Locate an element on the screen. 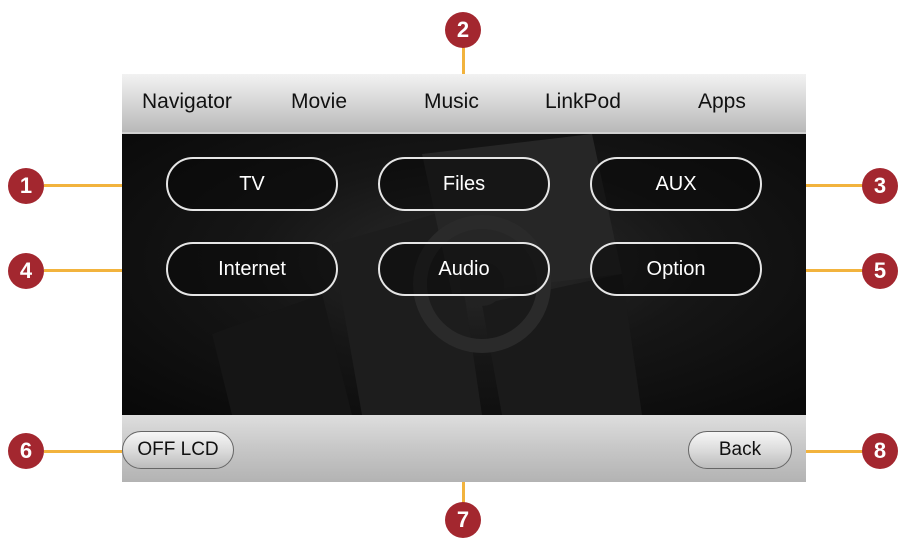 This screenshot has width=901, height=538. internet-button: Internet is located at coordinates (252, 269).